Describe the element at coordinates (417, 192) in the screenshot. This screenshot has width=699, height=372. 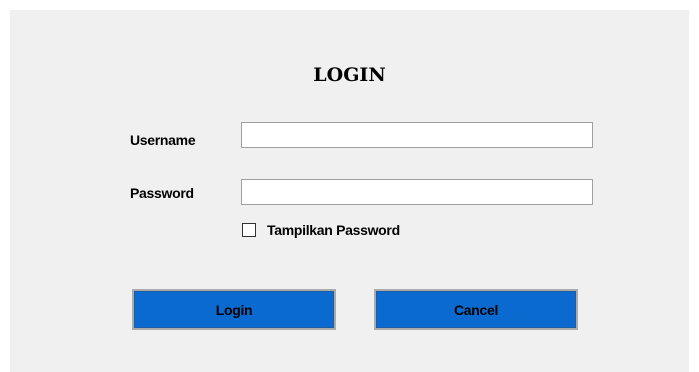
I see `password-input` at that location.